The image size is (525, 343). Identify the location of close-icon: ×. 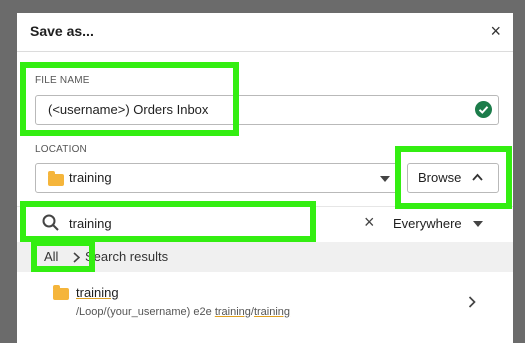
(495, 31).